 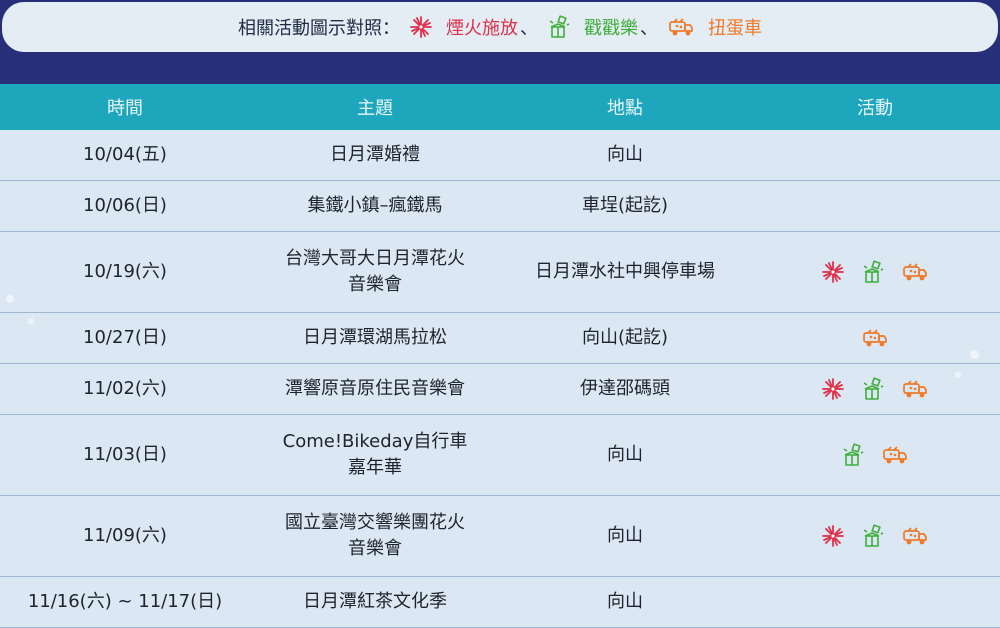 I want to click on cell-time: 10/19(六), so click(x=125, y=271).